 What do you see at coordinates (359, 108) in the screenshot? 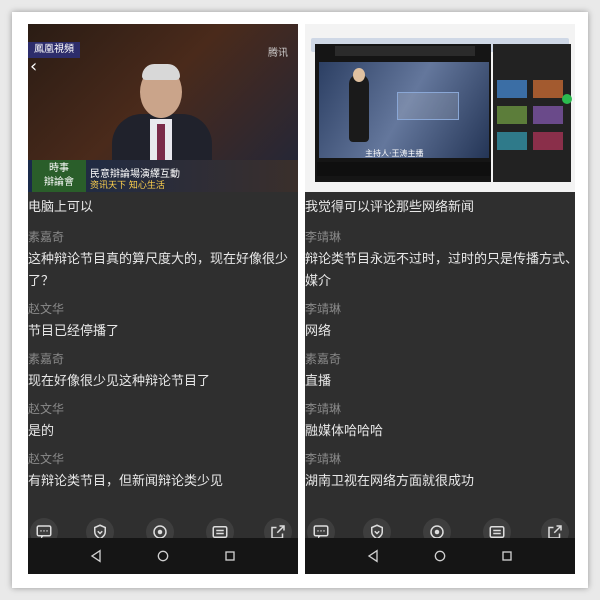
I see `presenter-body` at bounding box center [359, 108].